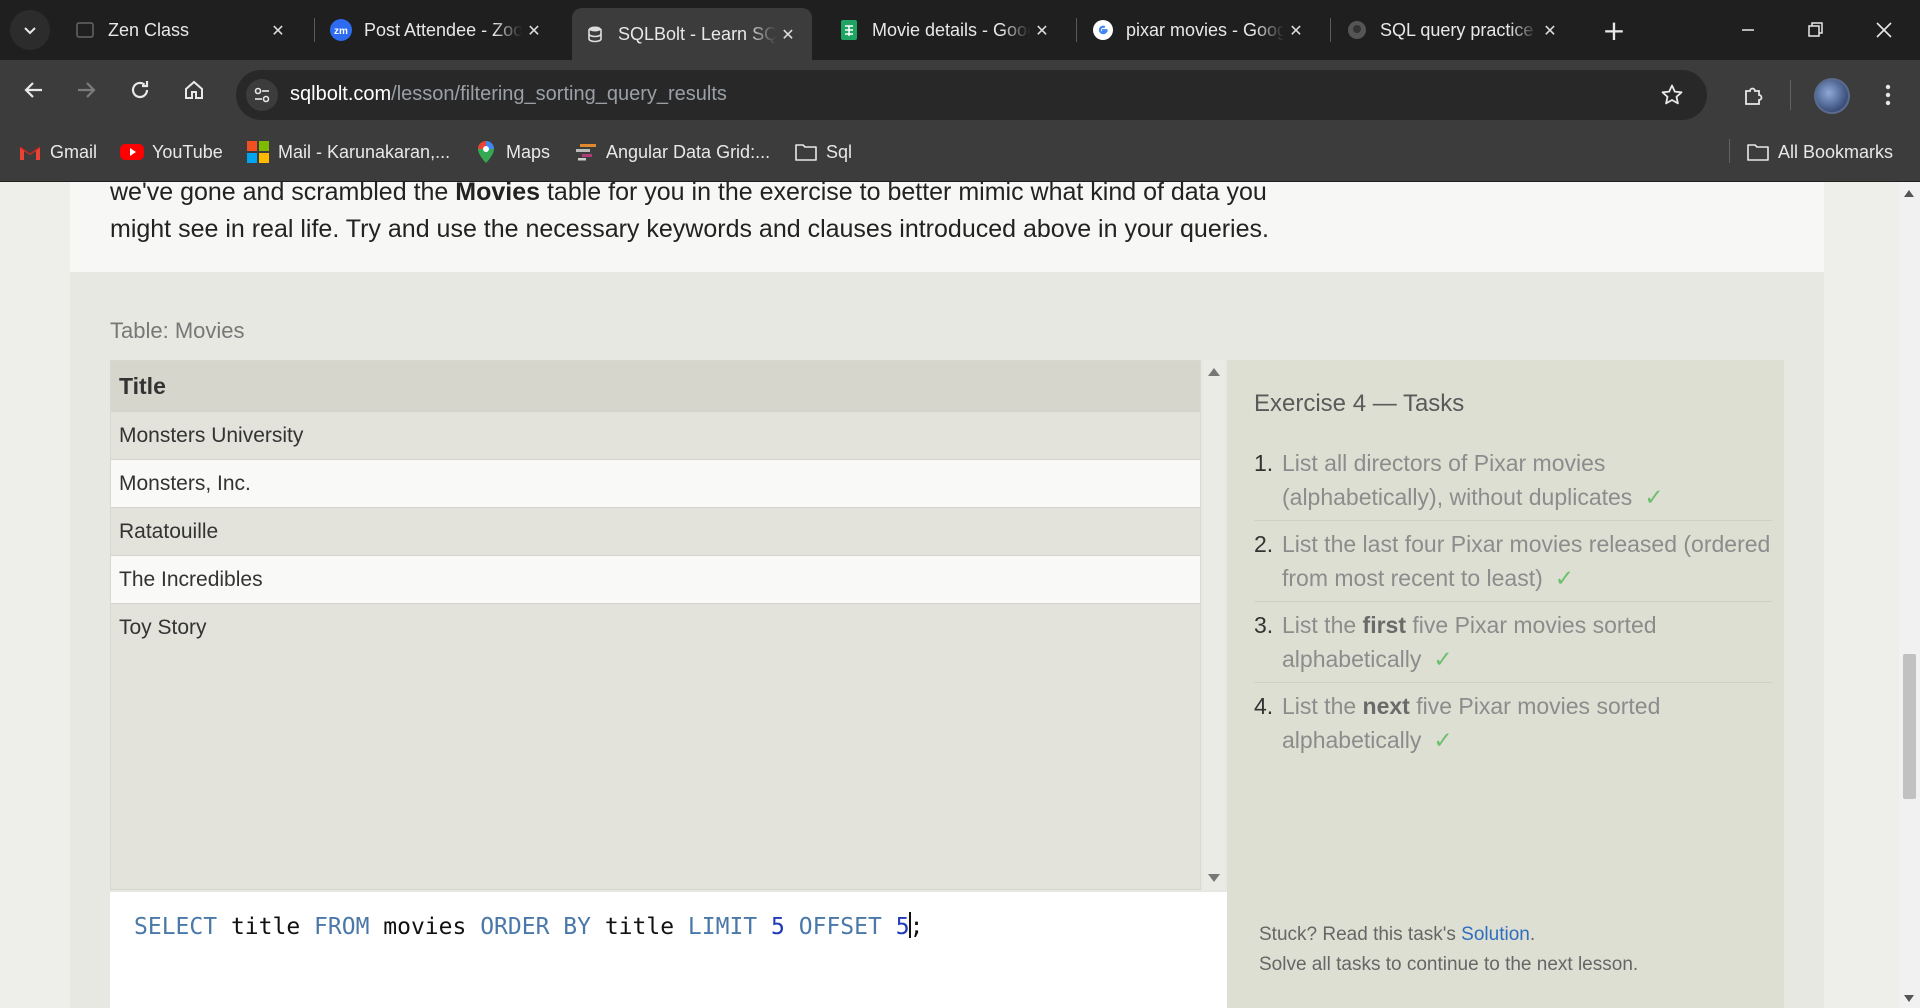  Describe the element at coordinates (535, 927) in the screenshot. I see `keyword-order-by: ORDER BY` at that location.